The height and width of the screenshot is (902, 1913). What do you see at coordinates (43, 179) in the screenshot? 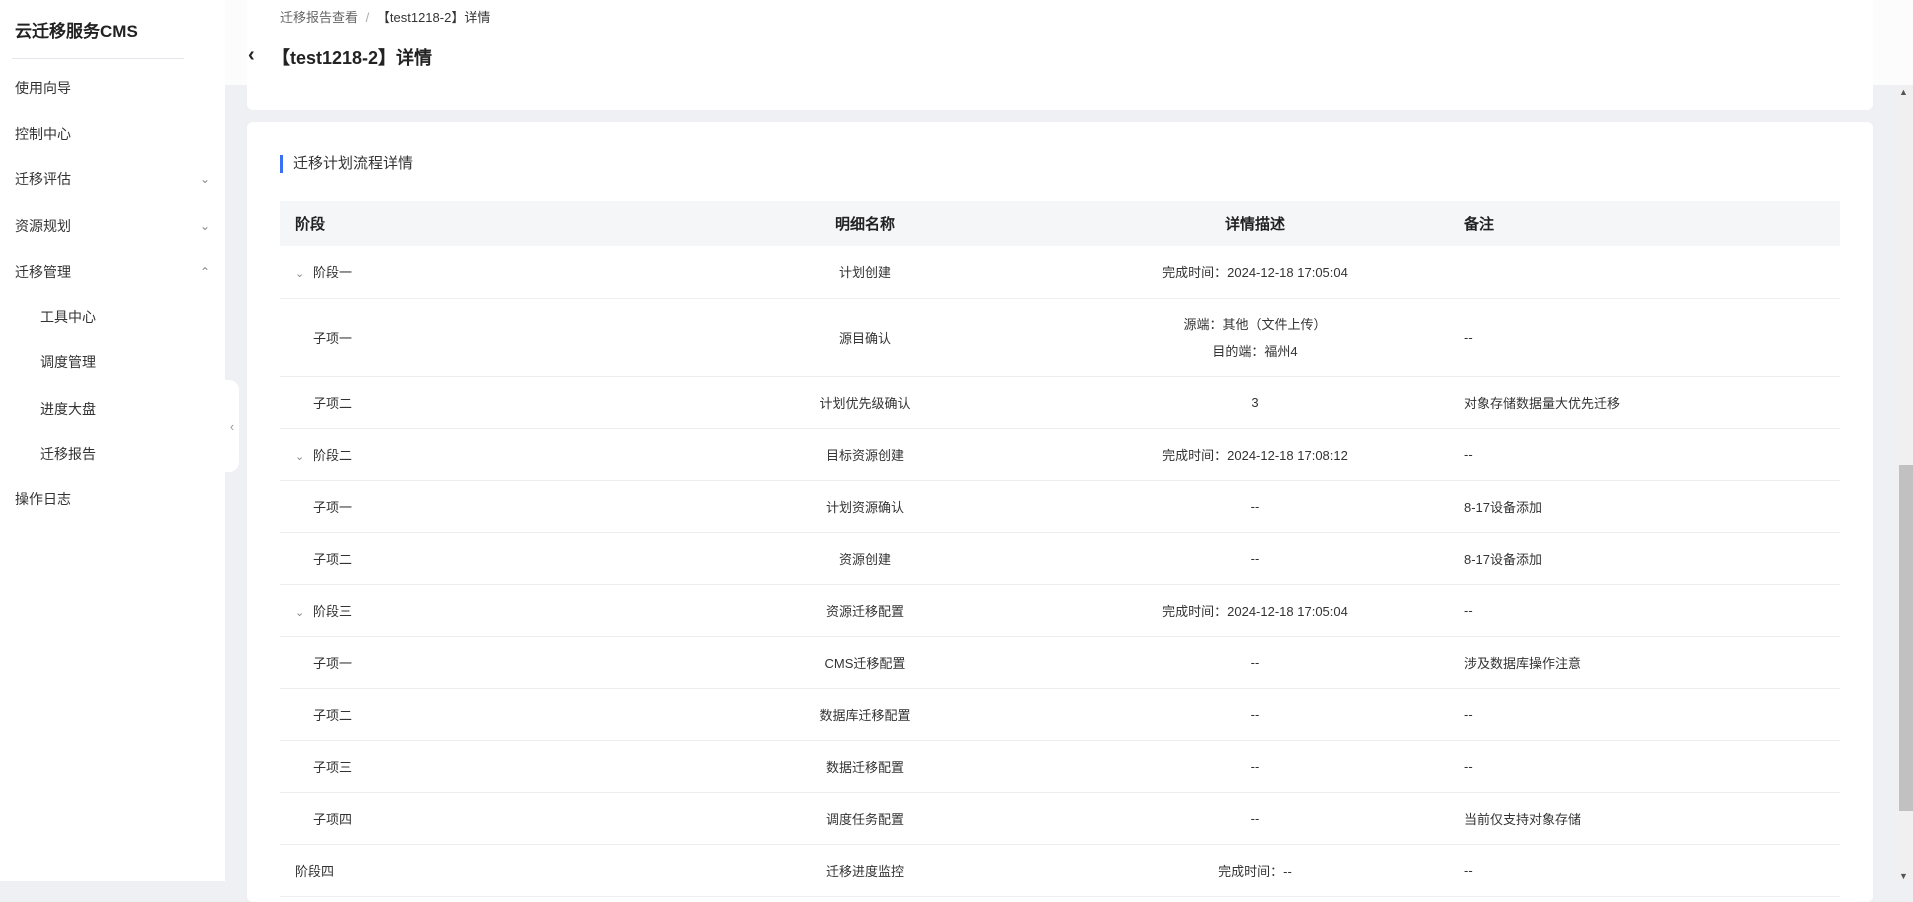
I see `nav-label: 迁移评估` at bounding box center [43, 179].